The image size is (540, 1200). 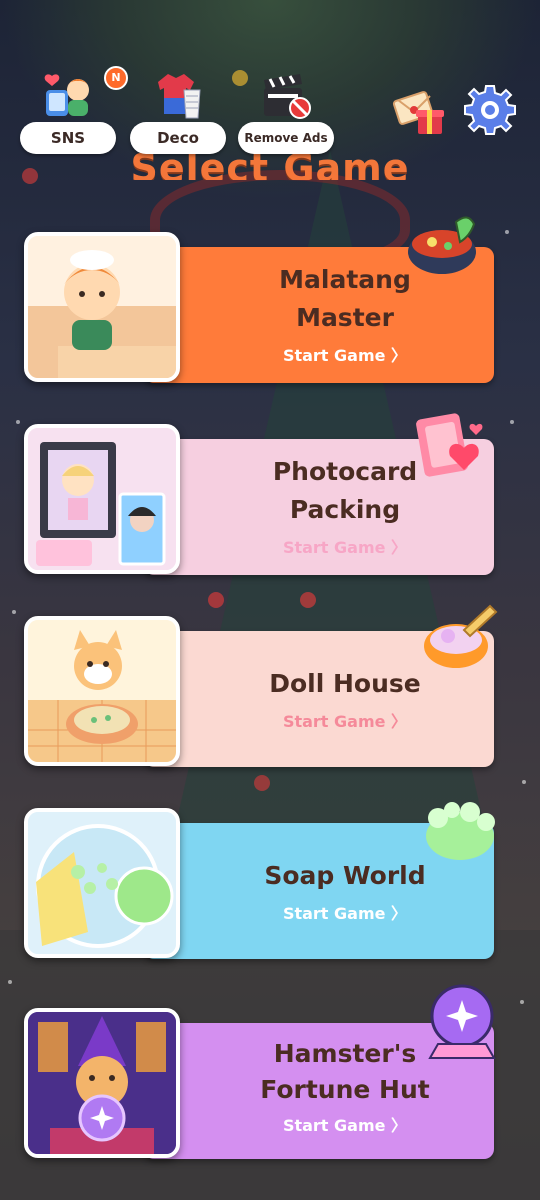 I want to click on game-title-line1: Photocard, so click(x=345, y=471).